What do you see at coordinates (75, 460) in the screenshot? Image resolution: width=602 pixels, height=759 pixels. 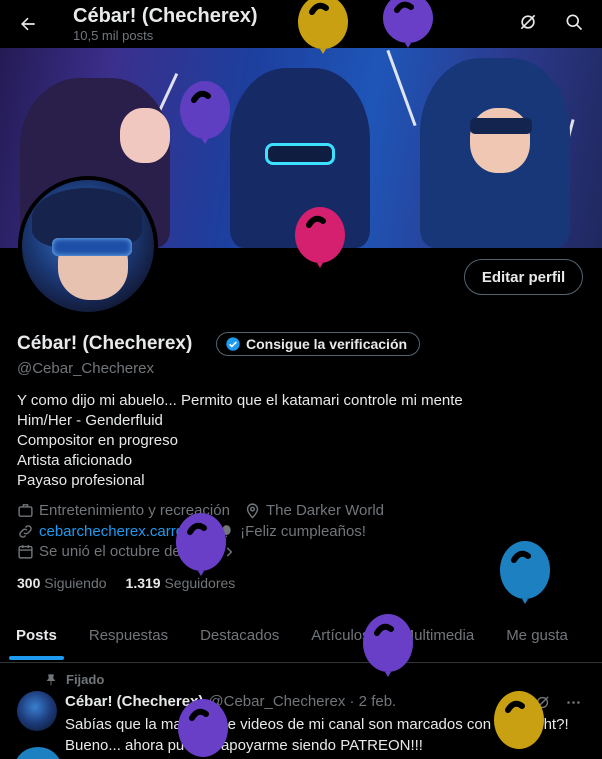 I see `bio-line: Artista aficionado` at bounding box center [75, 460].